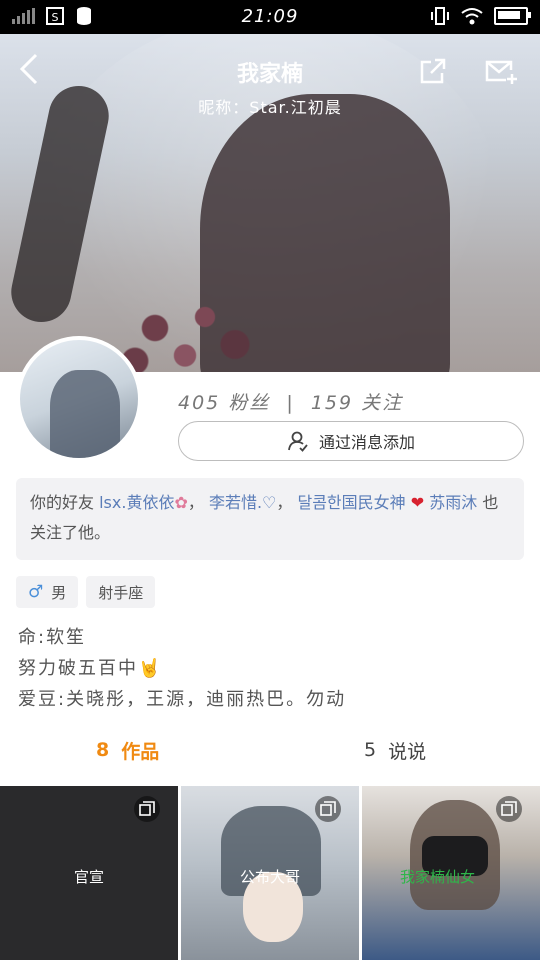 The image size is (540, 960). I want to click on grid-item: 公布大哥, so click(270, 873).